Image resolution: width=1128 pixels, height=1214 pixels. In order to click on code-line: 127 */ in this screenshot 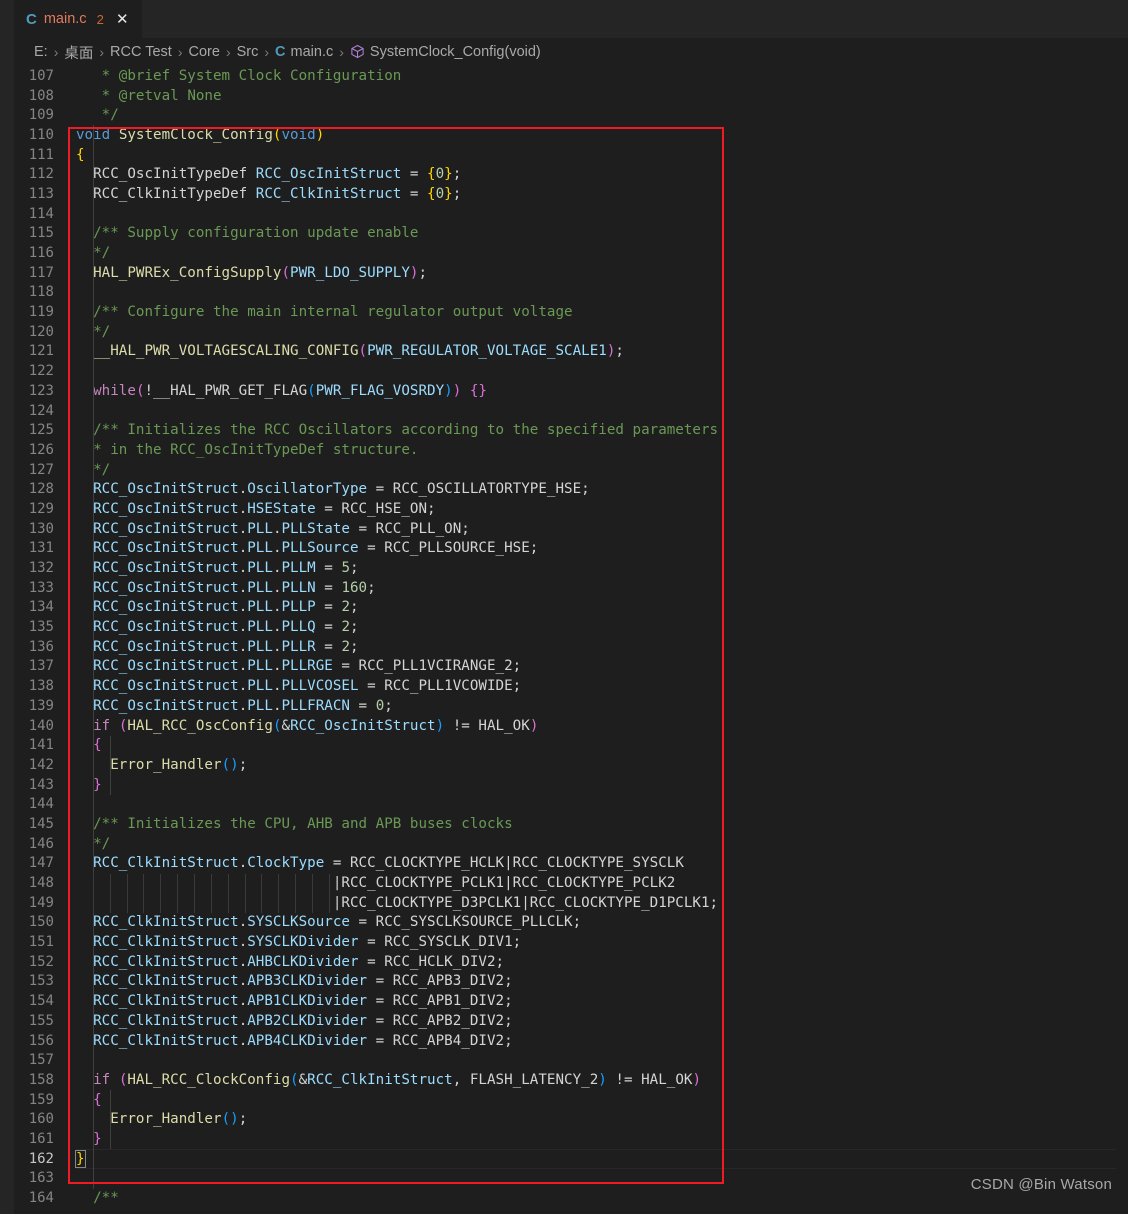, I will do `click(571, 470)`.